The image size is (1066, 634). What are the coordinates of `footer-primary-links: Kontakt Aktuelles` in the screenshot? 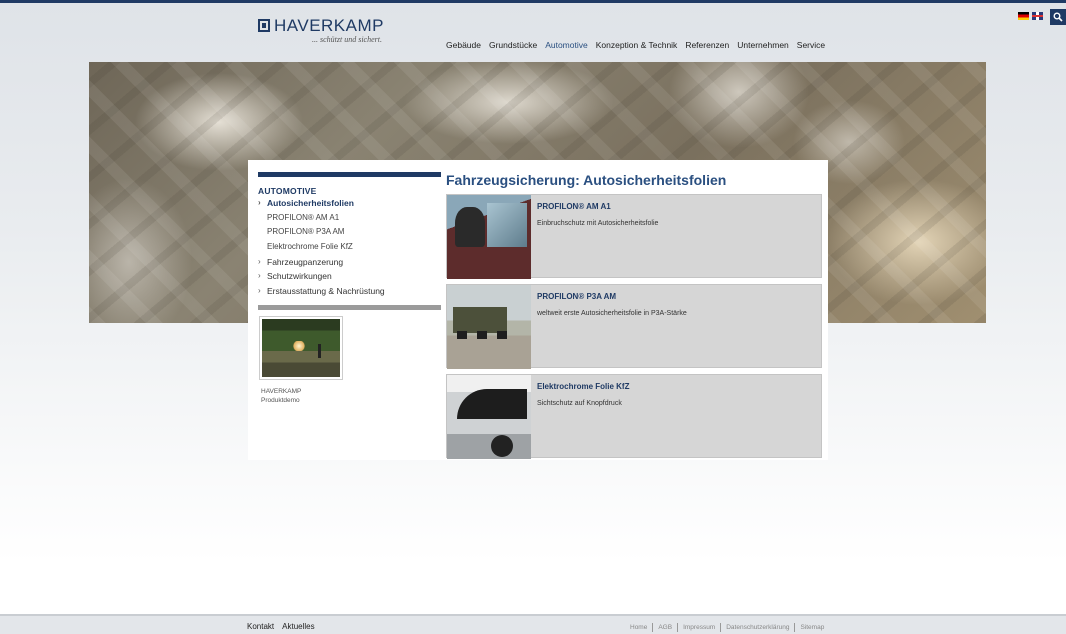 It's located at (281, 626).